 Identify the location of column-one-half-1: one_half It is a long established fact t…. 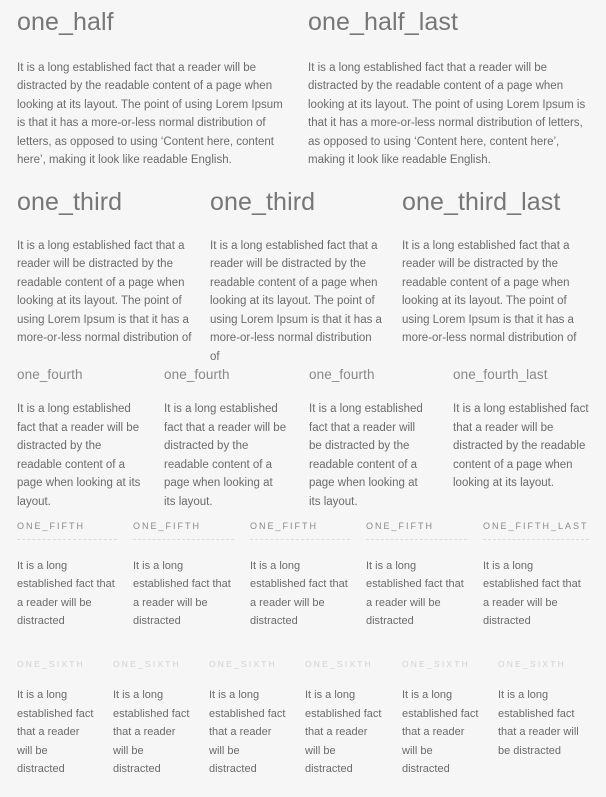
(162, 89).